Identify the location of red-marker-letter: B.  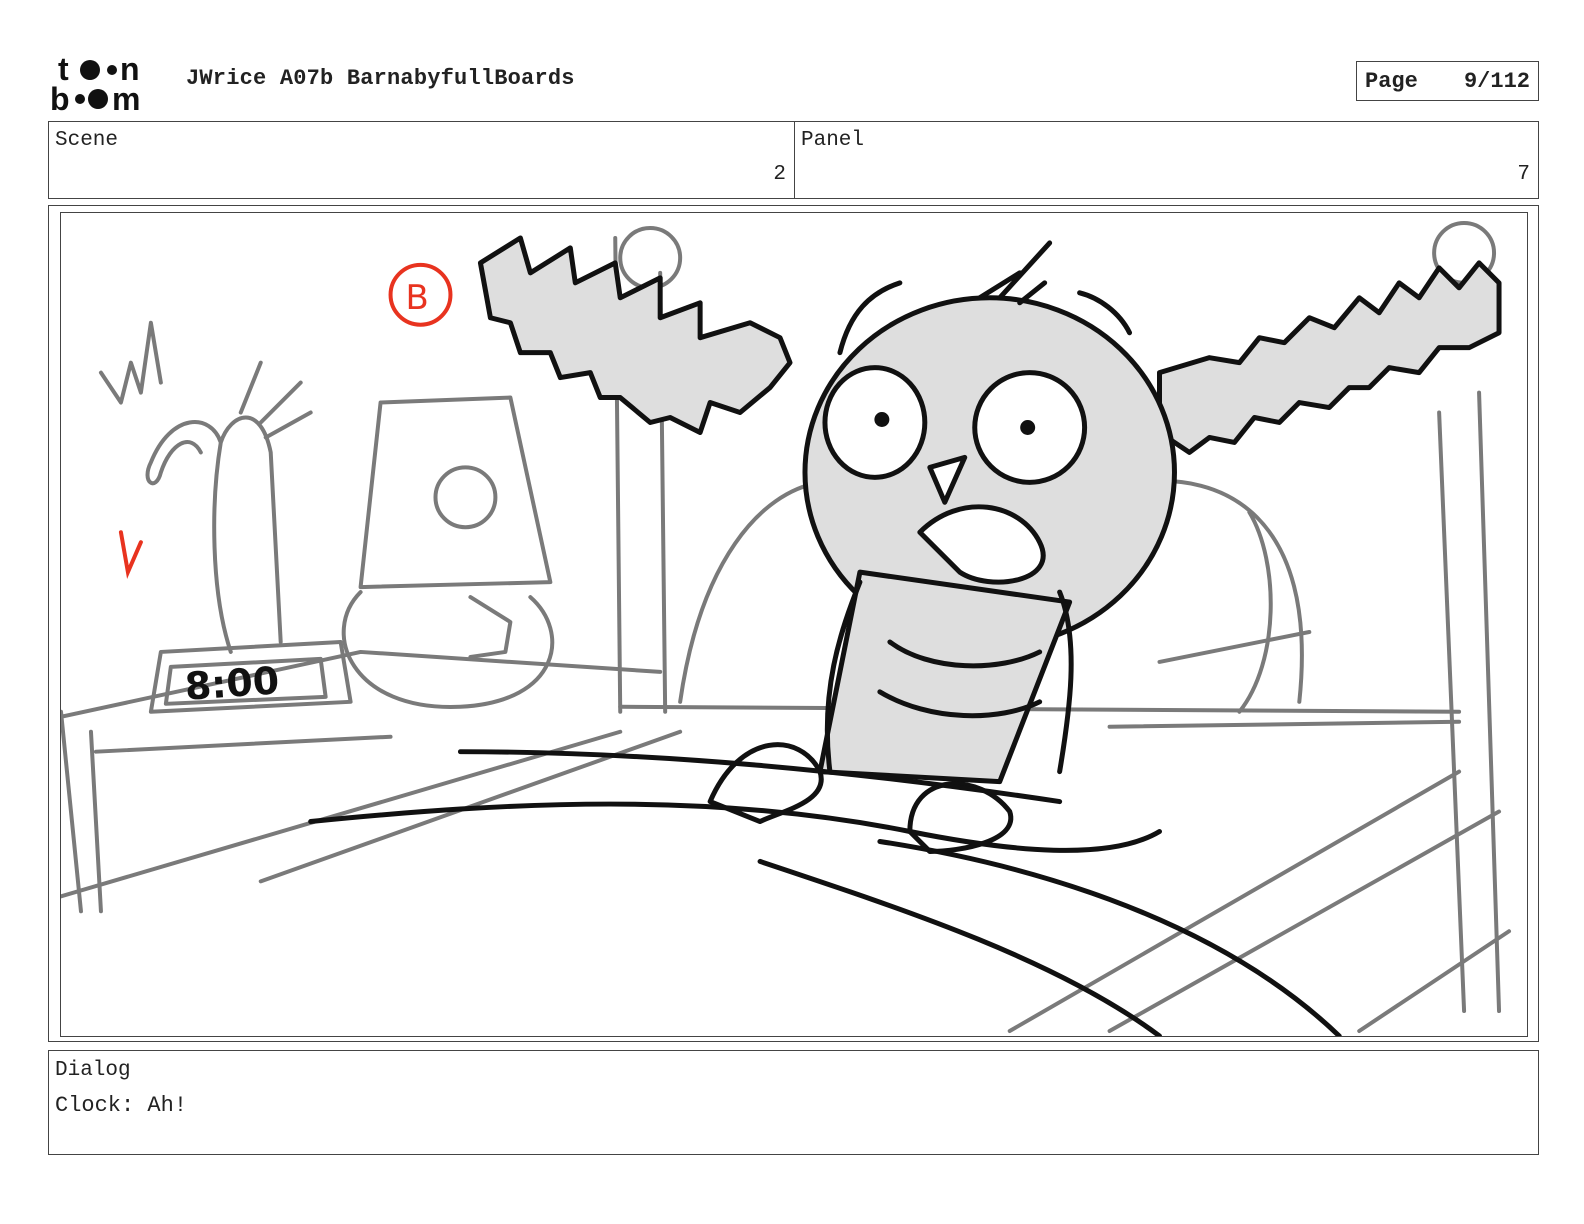
(417, 298).